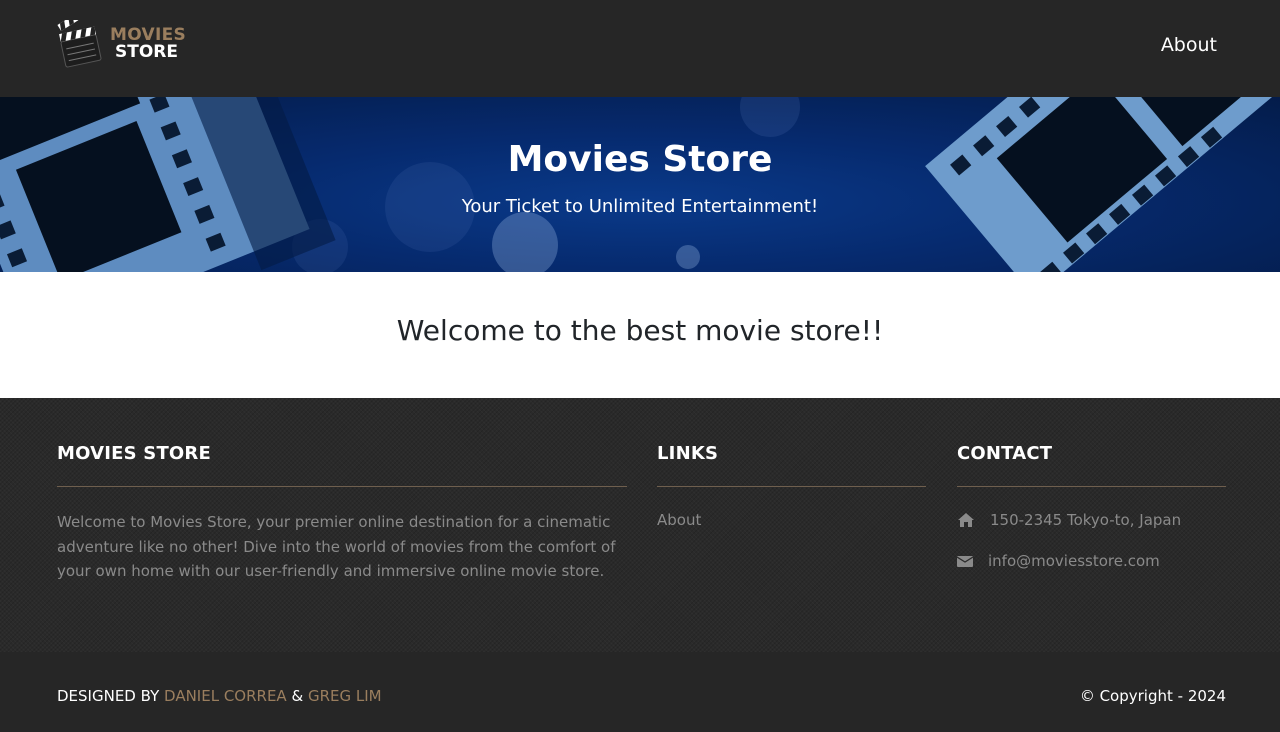 The height and width of the screenshot is (732, 1280). I want to click on footer-link-about: About, so click(791, 520).